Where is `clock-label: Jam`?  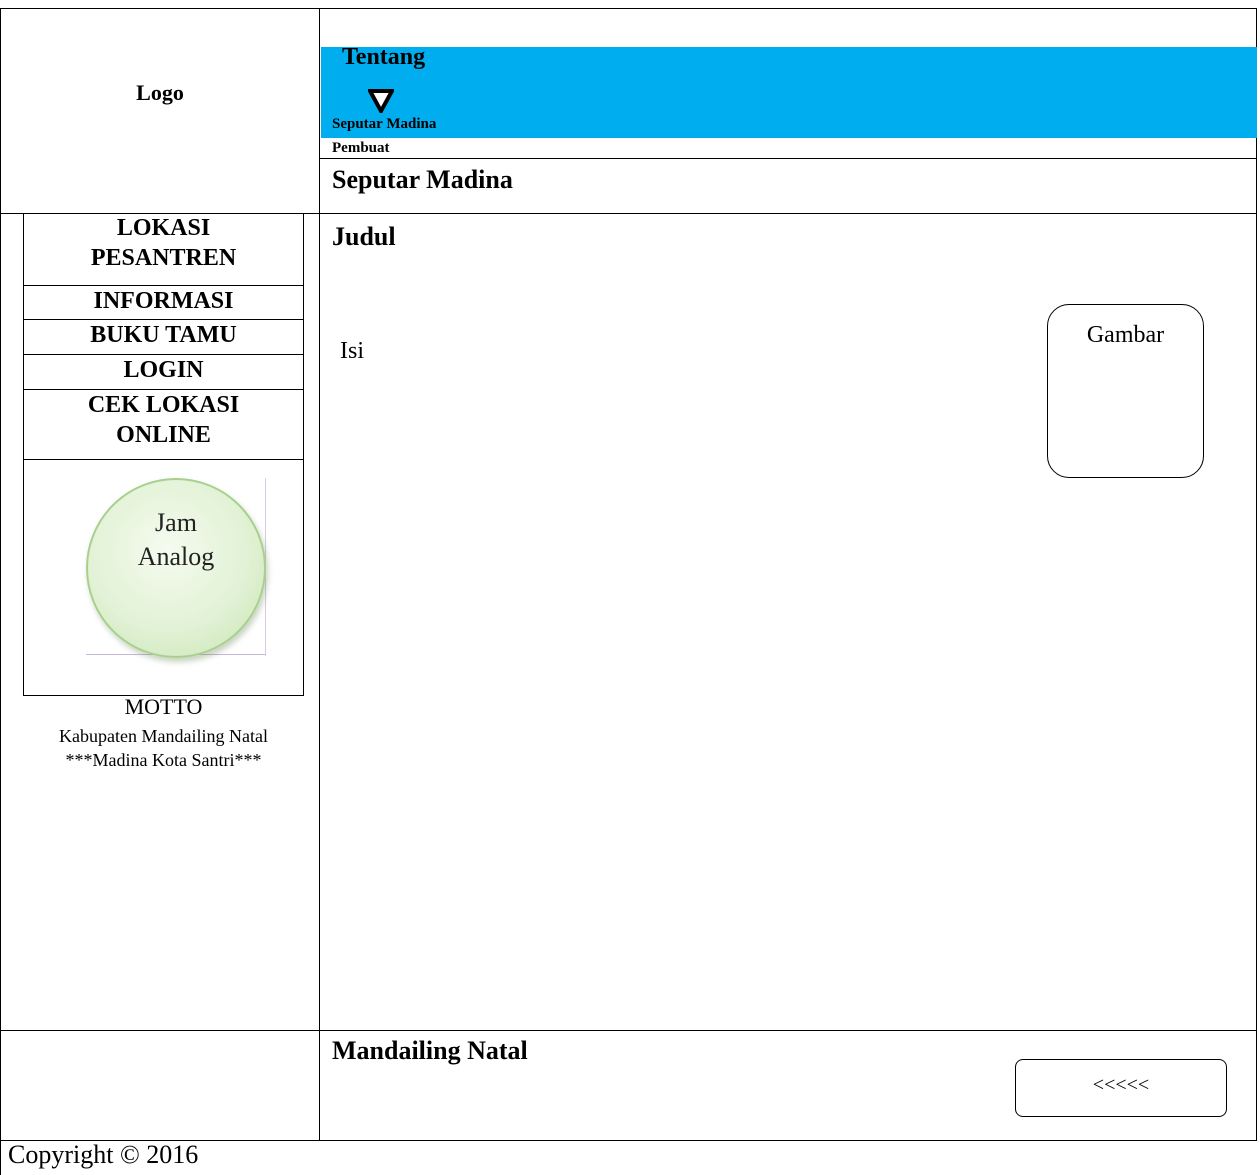 clock-label: Jam is located at coordinates (176, 522).